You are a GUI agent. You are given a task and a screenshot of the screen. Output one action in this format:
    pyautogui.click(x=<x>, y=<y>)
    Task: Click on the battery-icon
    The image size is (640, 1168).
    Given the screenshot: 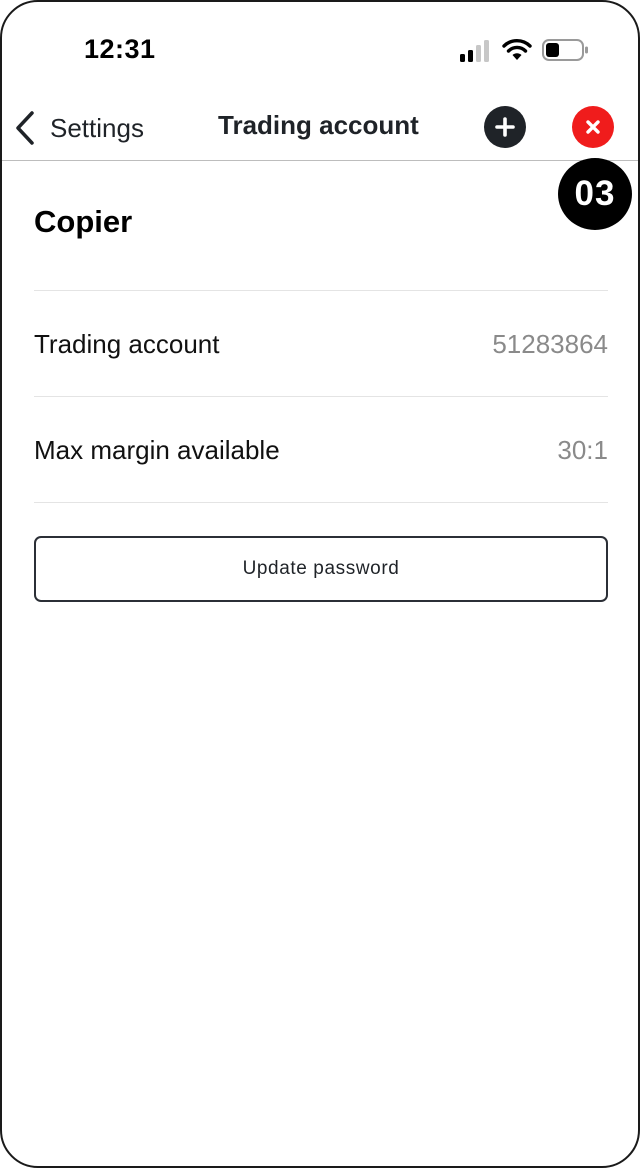 What is the action you would take?
    pyautogui.click(x=565, y=50)
    